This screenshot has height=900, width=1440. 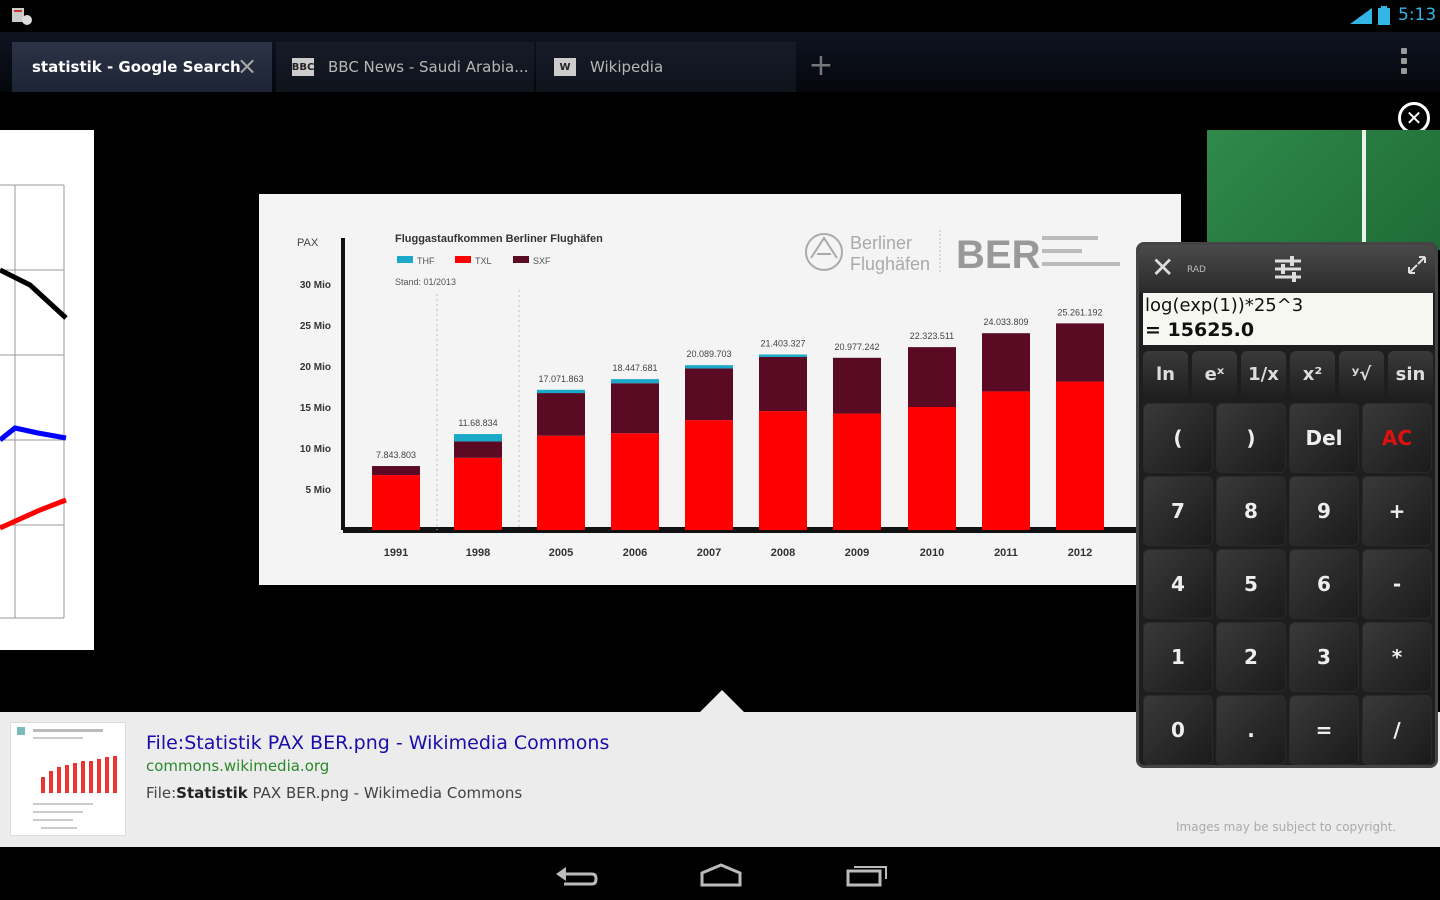 What do you see at coordinates (1251, 438) in the screenshot?
I see `calc-key: )` at bounding box center [1251, 438].